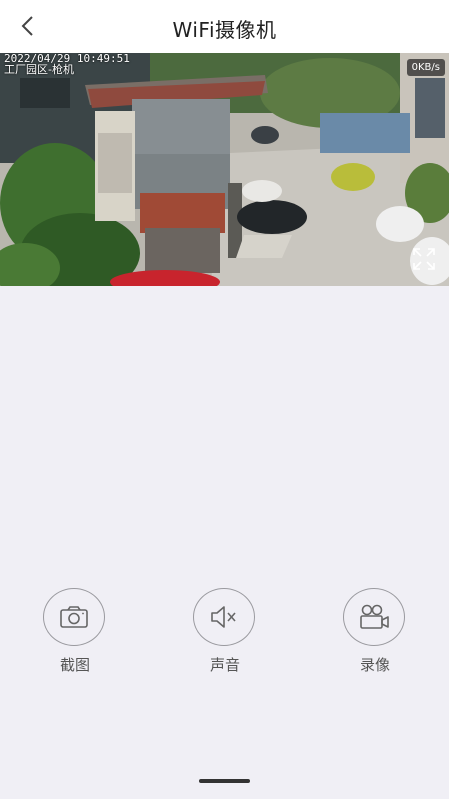 The height and width of the screenshot is (799, 449). I want to click on record-label: 录像, so click(374, 665).